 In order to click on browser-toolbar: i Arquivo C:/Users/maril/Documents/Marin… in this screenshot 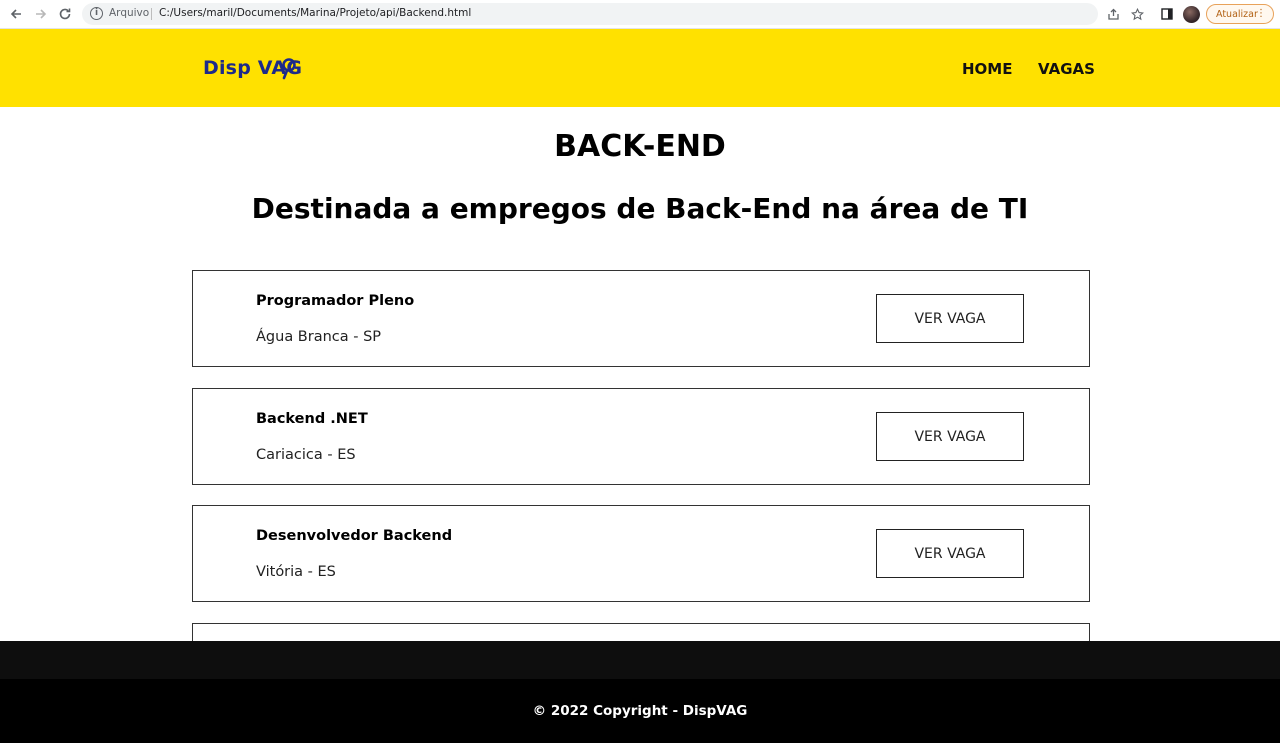, I will do `click(640, 14)`.